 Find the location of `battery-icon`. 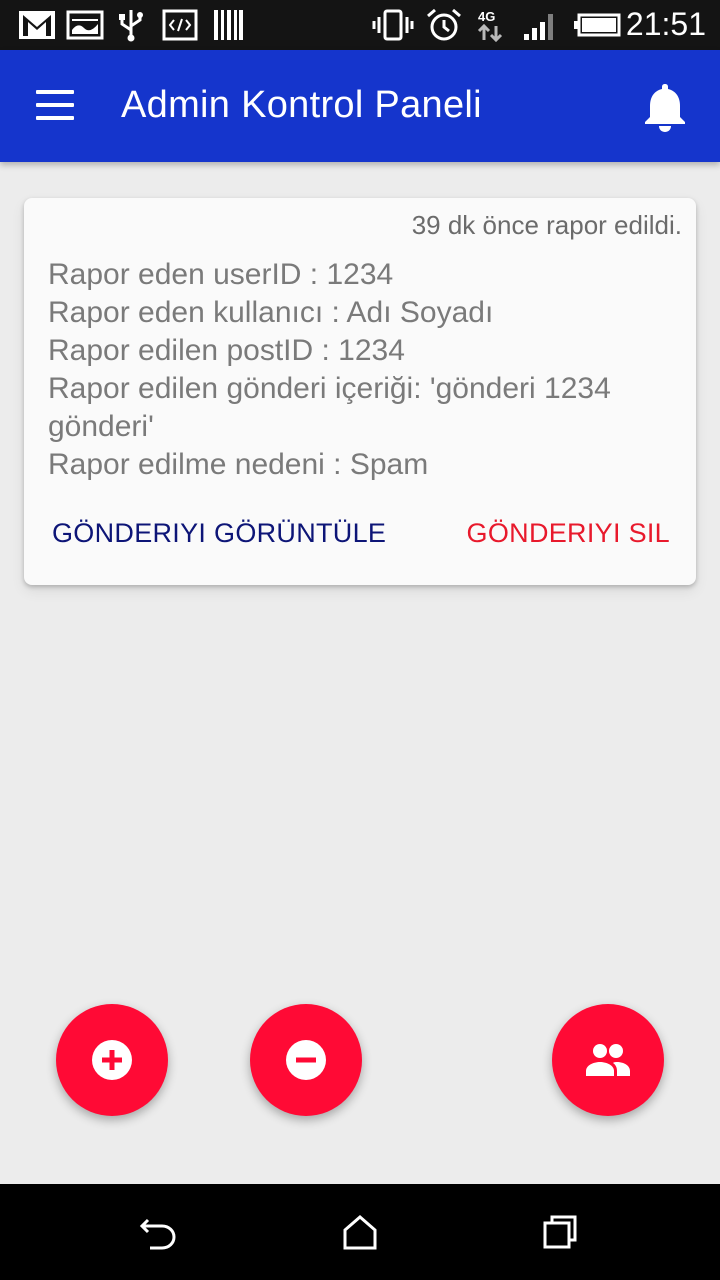

battery-icon is located at coordinates (597, 25).